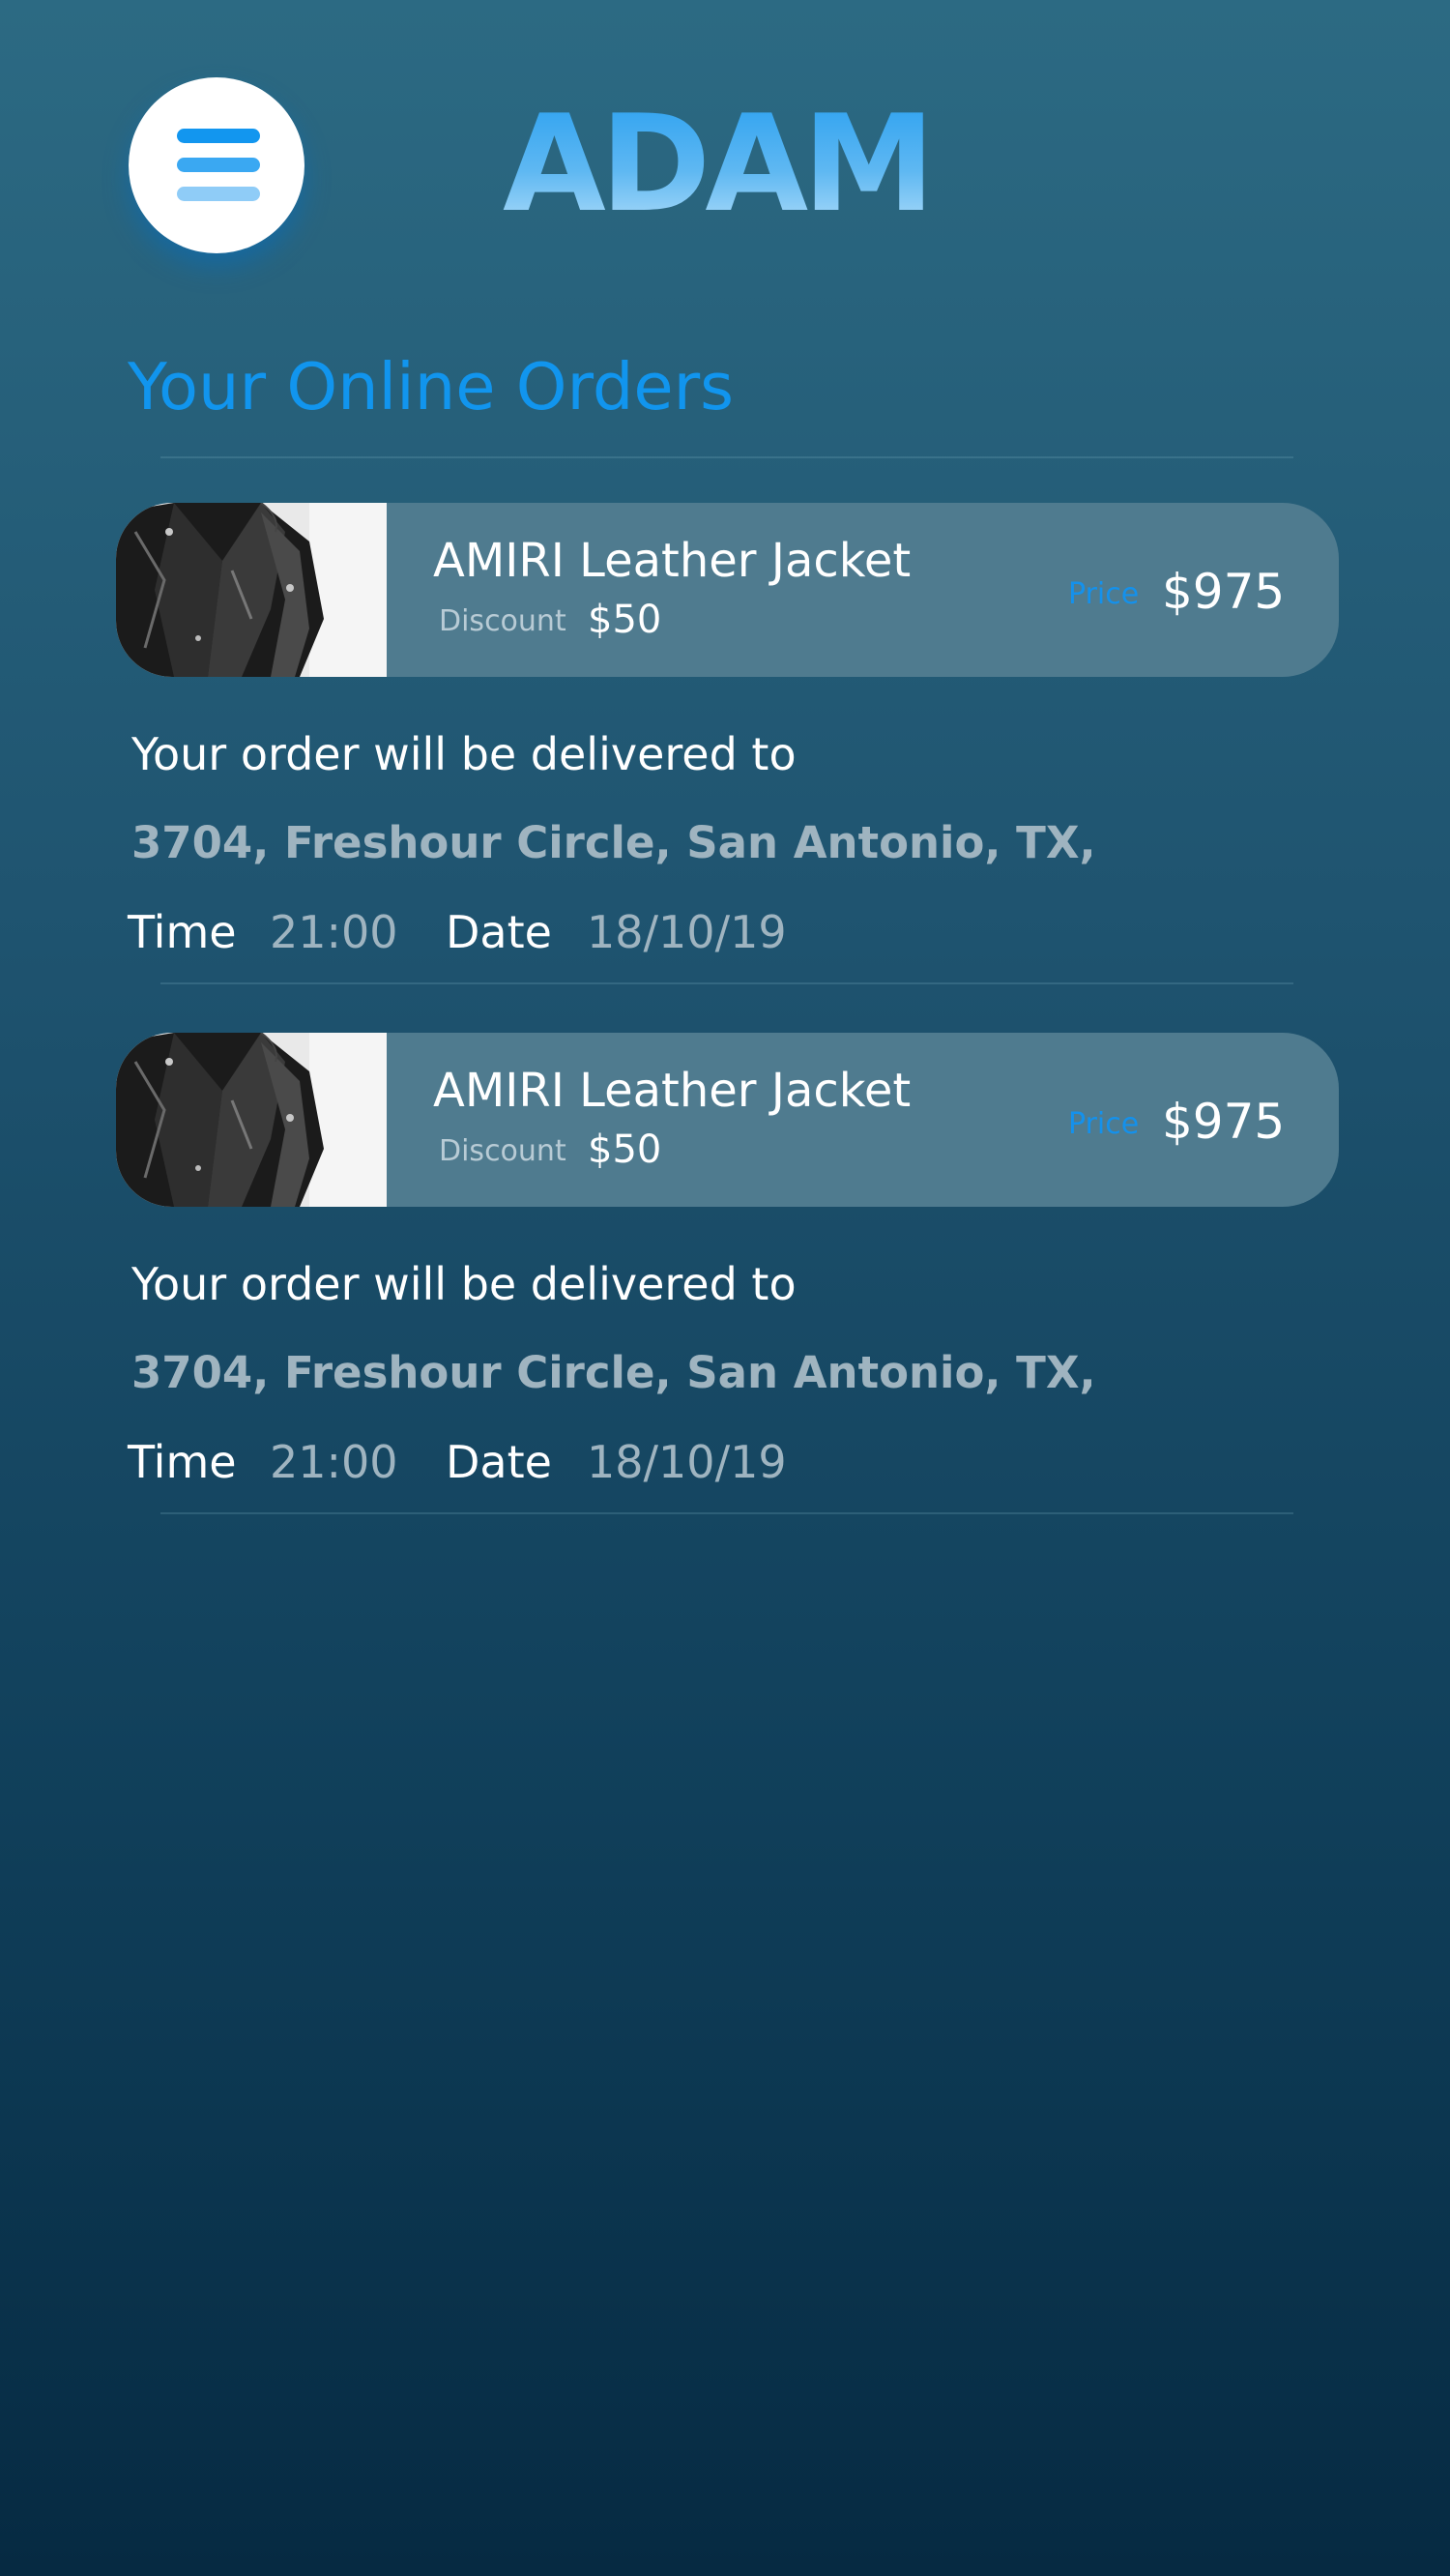 Image resolution: width=1450 pixels, height=2576 pixels. I want to click on menu-button, so click(217, 165).